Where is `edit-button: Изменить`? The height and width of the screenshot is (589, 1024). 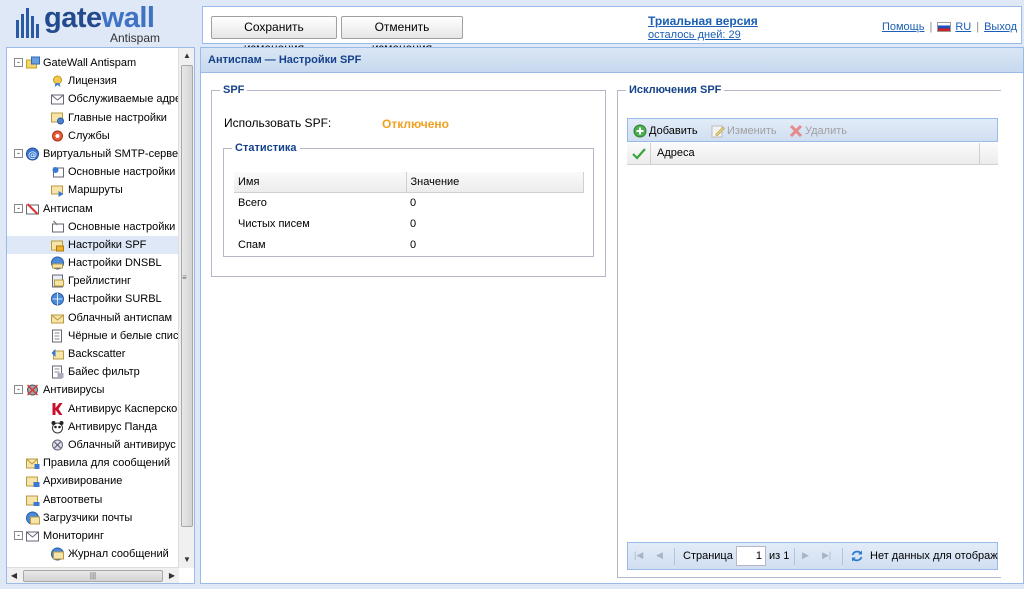
edit-button: Изменить is located at coordinates (744, 131).